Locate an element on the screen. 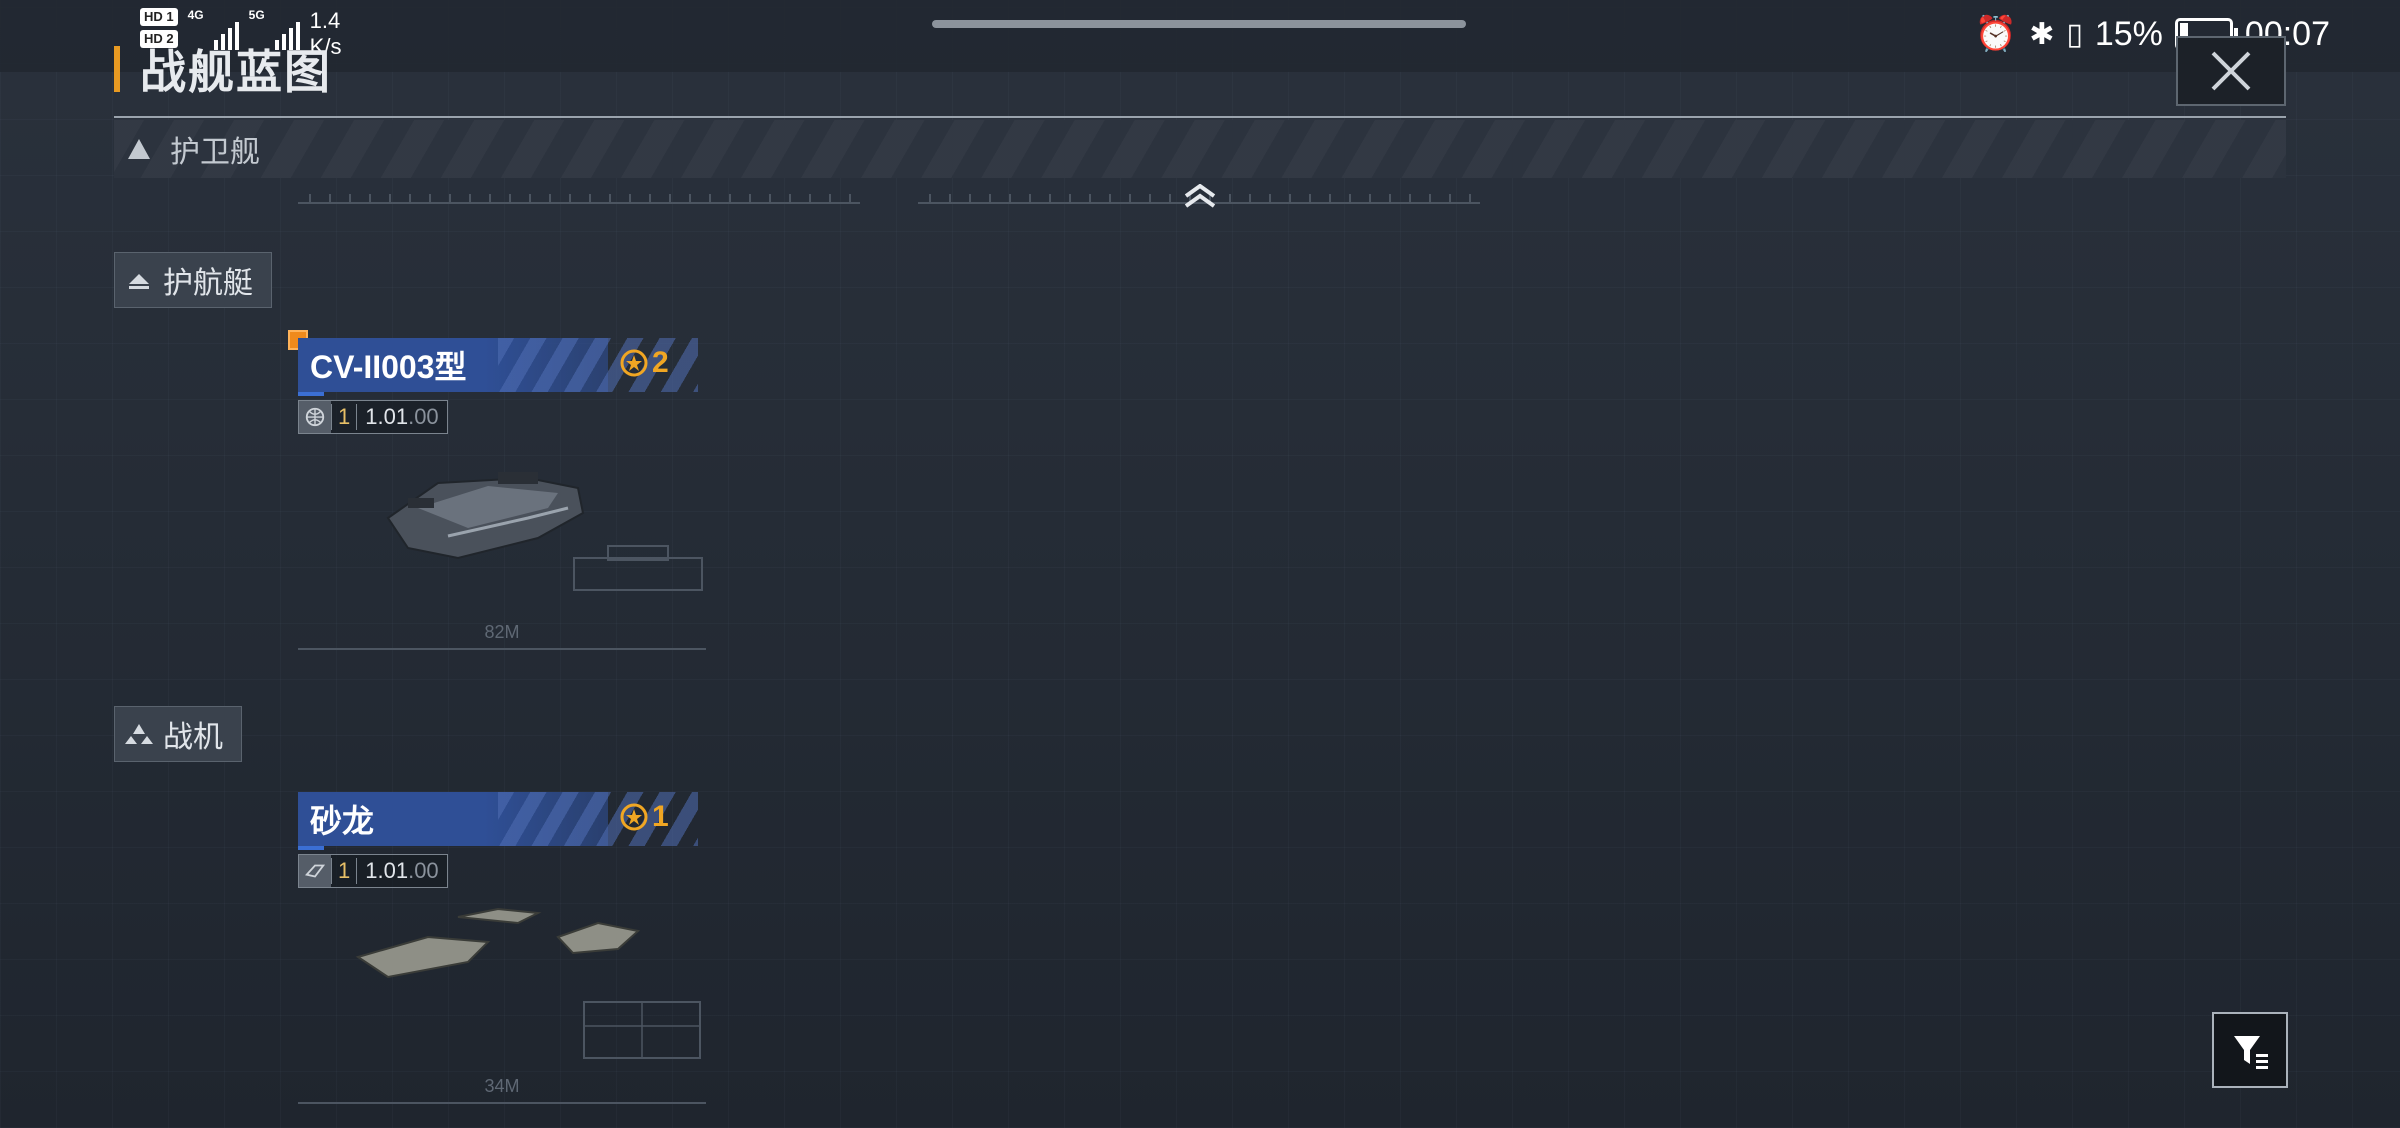  ship-version-2: 1.01.00 is located at coordinates (401, 871).